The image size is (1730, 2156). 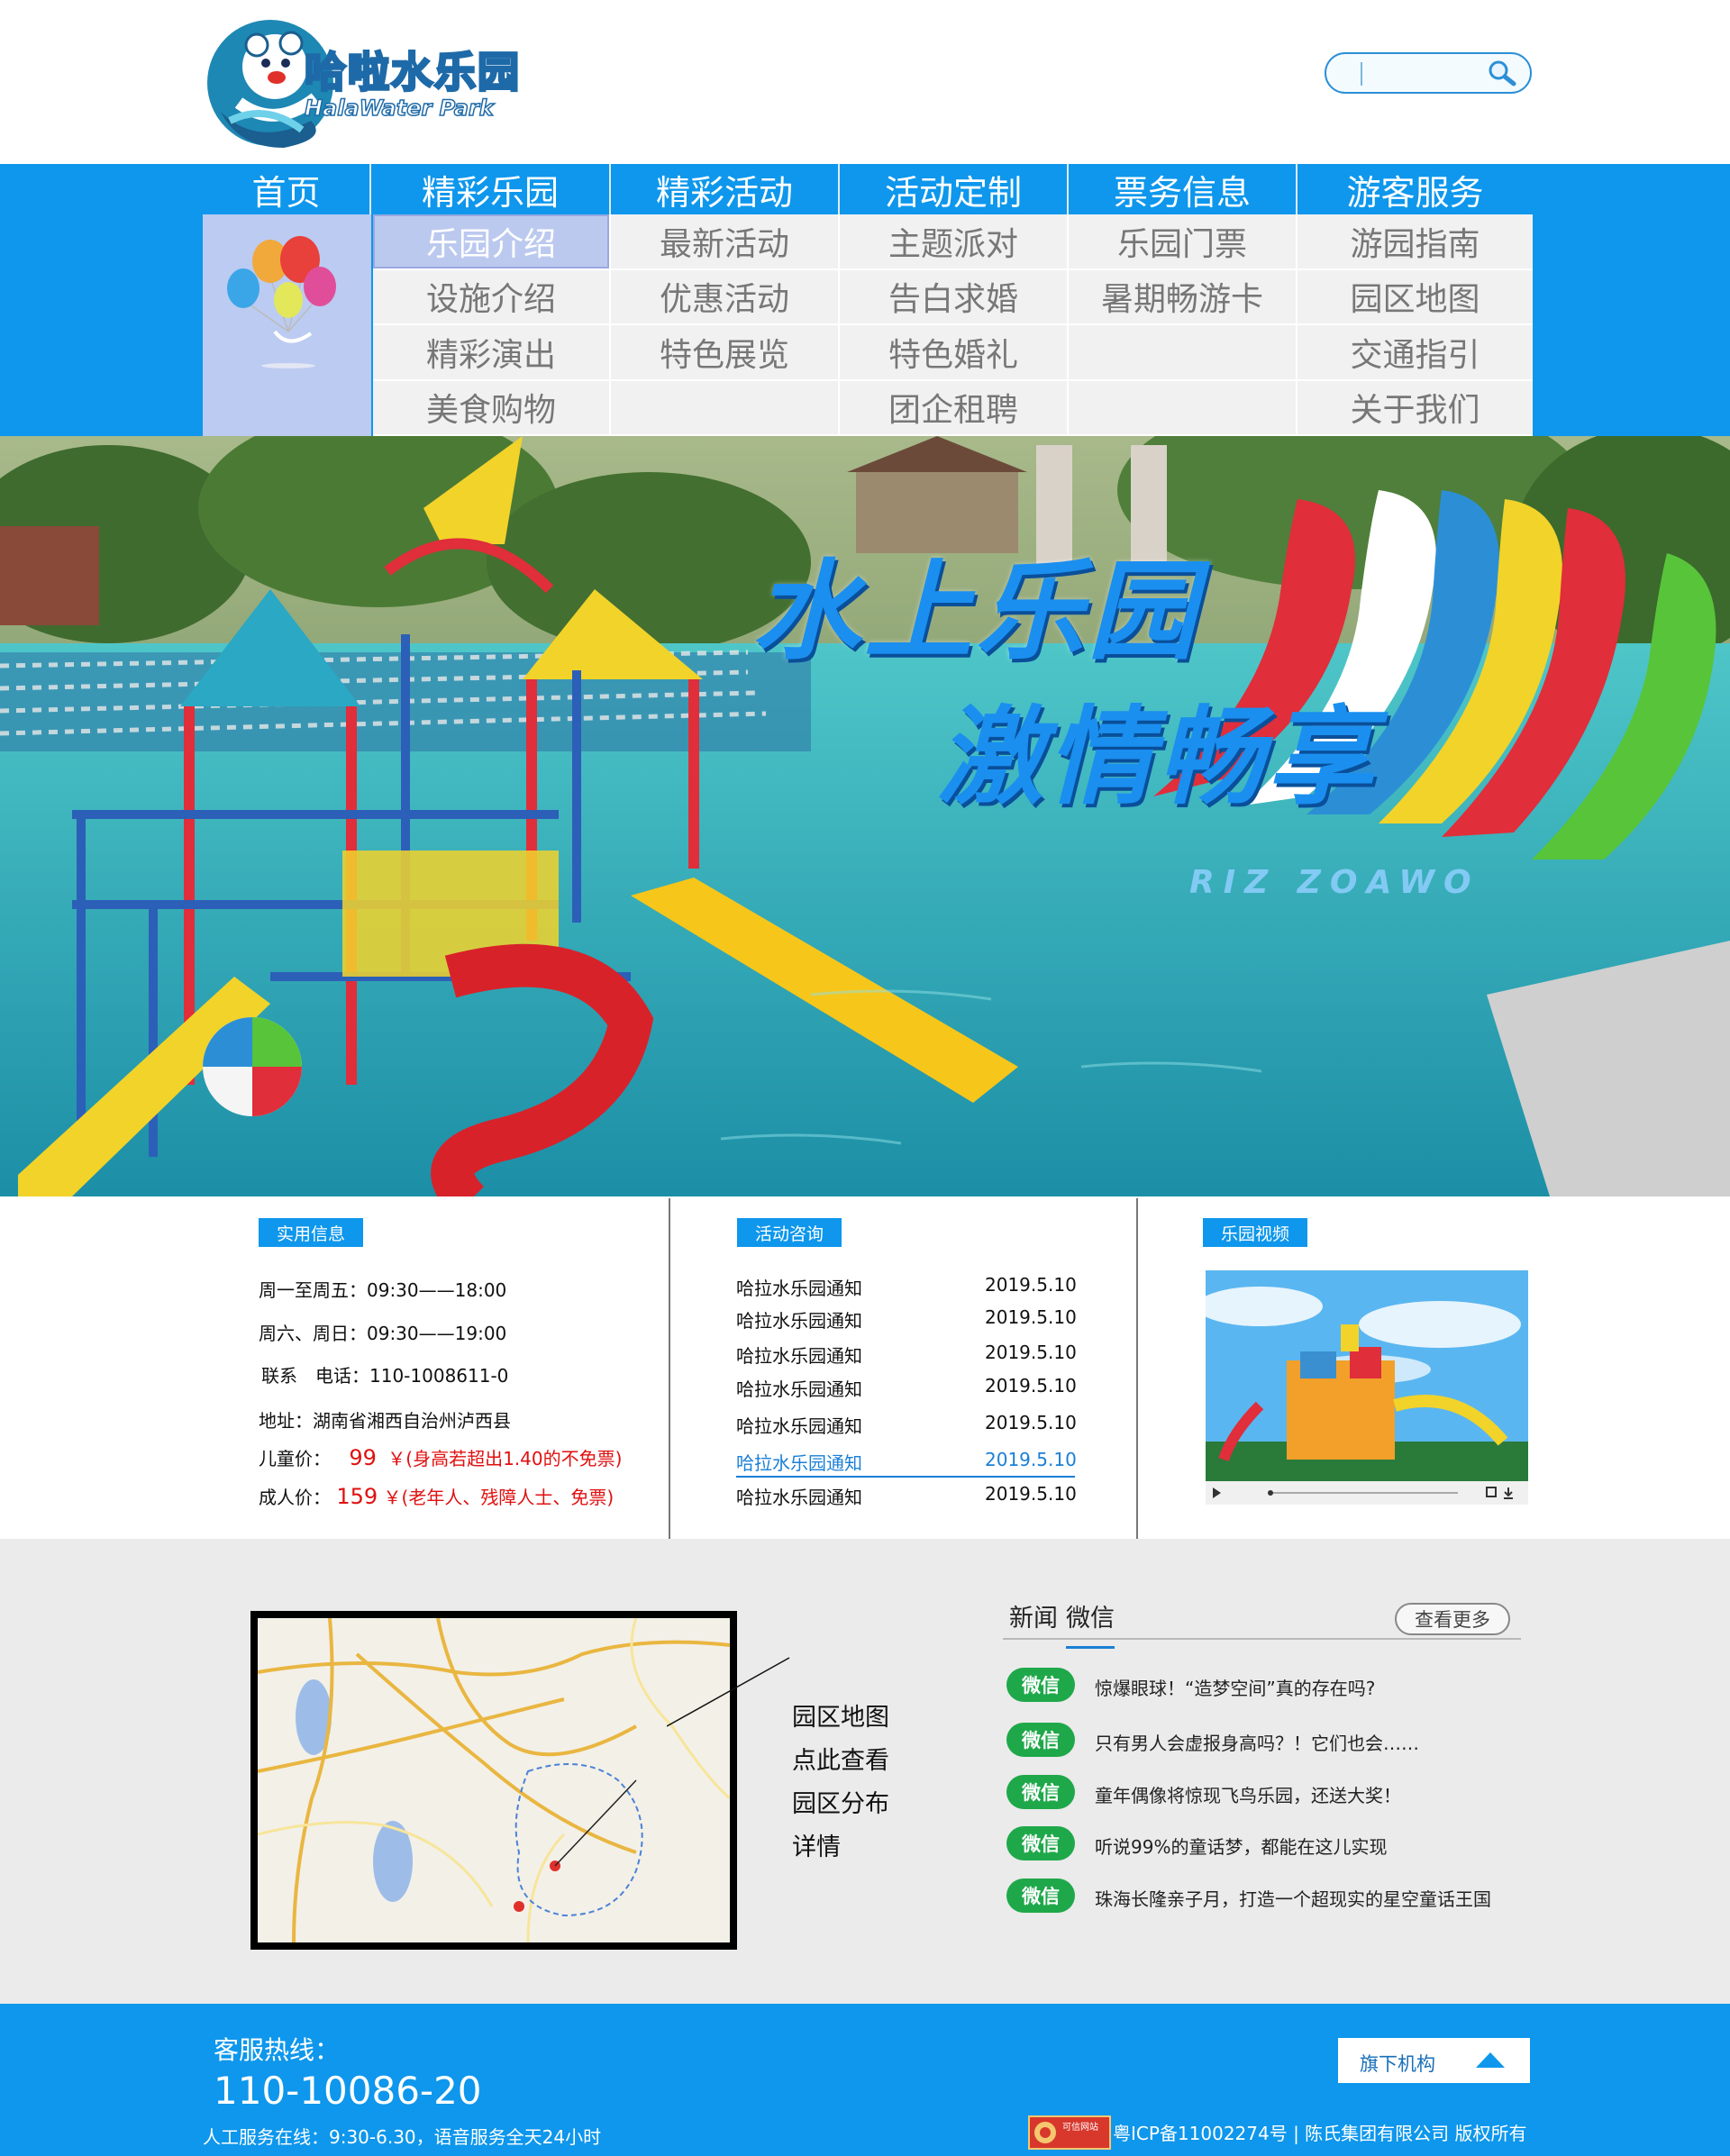 I want to click on nav-col-visitor-service: 游园指南 园区地图 交通指引 关于我们, so click(x=1415, y=325).